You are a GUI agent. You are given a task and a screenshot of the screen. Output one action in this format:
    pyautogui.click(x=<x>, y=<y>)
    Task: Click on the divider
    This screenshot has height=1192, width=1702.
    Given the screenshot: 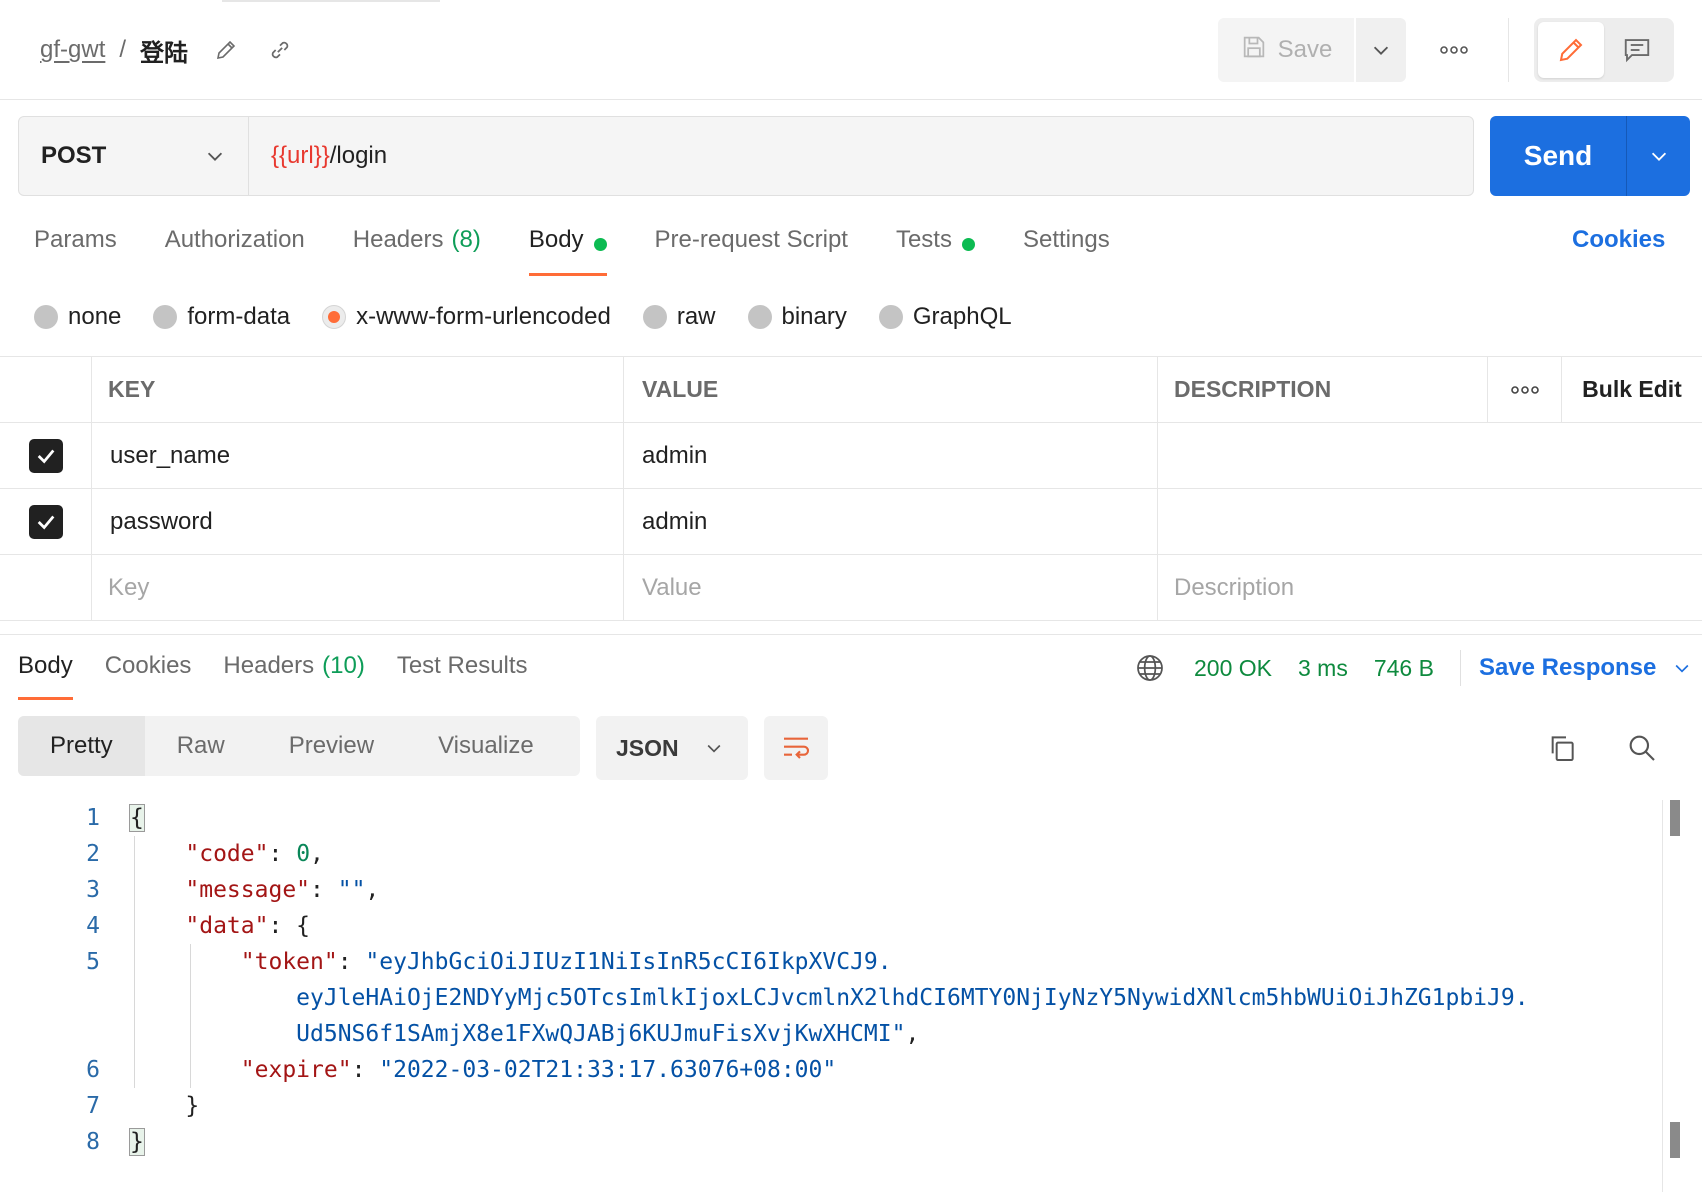 What is the action you would take?
    pyautogui.click(x=1508, y=50)
    